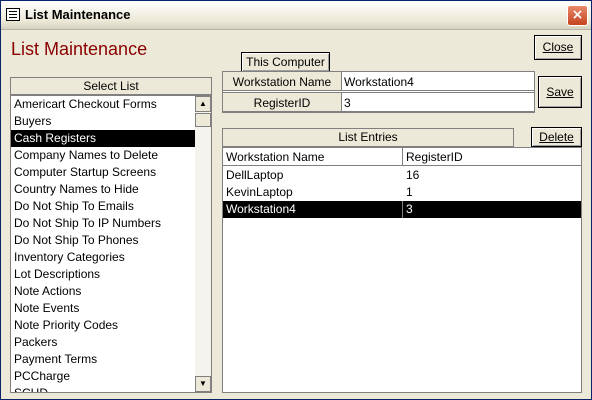  What do you see at coordinates (79, 49) in the screenshot?
I see `page-title: List Maintenance` at bounding box center [79, 49].